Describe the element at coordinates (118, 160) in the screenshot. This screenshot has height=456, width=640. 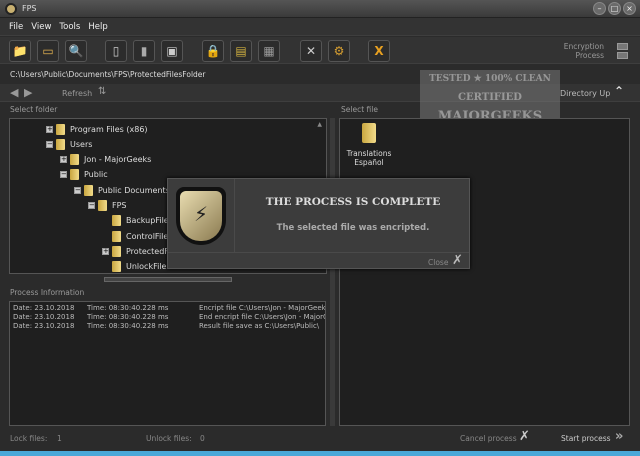
I see `tree-item-label: Jon - MajorGeeks` at that location.